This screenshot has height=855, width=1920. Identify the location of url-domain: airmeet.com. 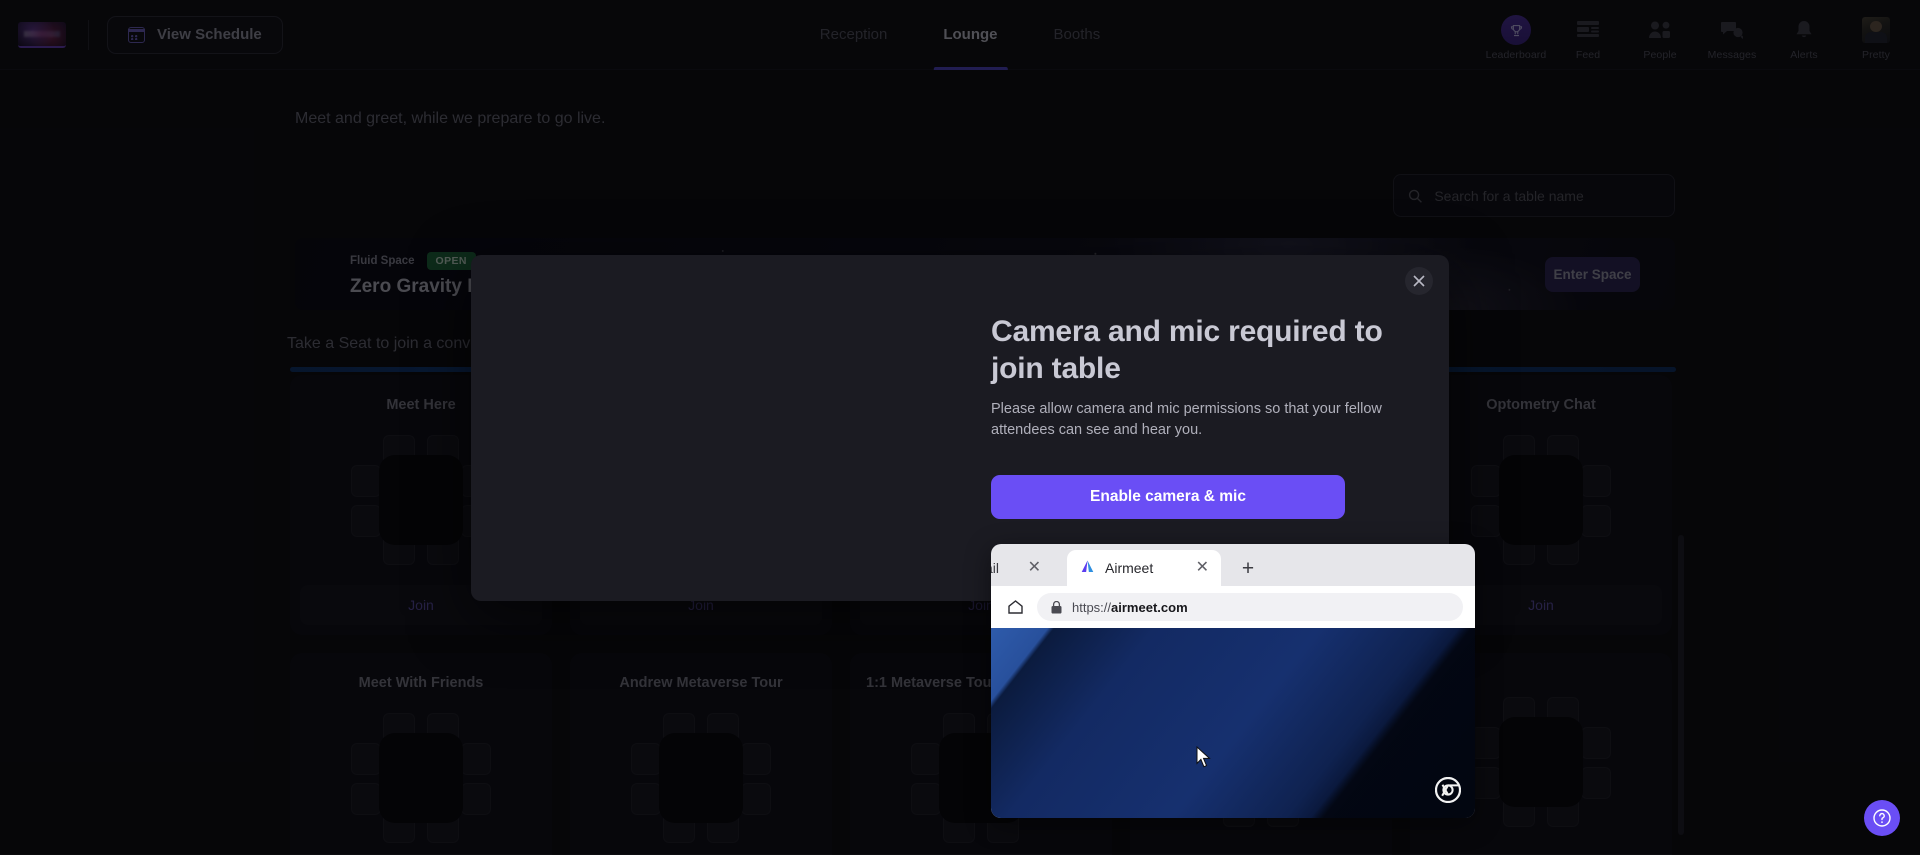
(1149, 607).